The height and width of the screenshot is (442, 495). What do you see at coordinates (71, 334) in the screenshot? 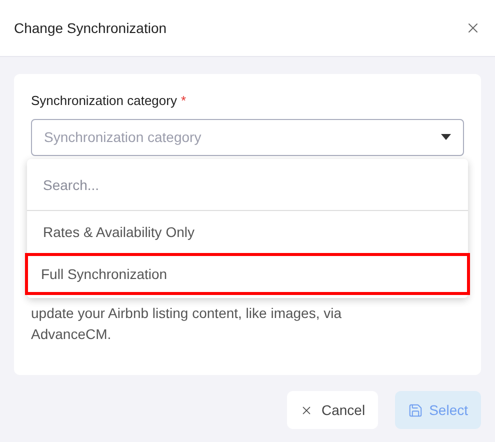
I see `description-text: AdvanceCM.` at bounding box center [71, 334].